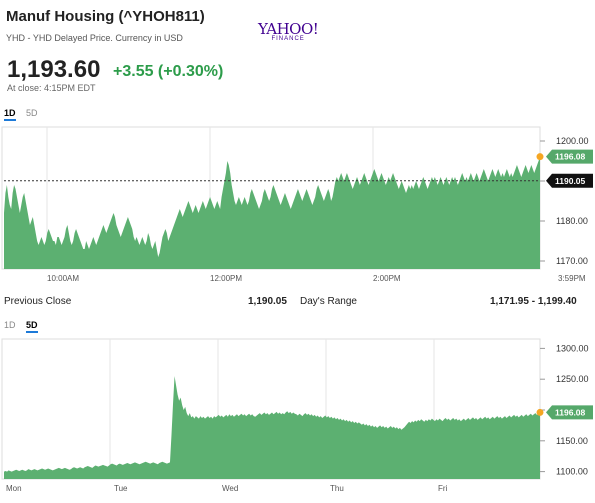 This screenshot has height=503, width=595. What do you see at coordinates (572, 472) in the screenshot?
I see `y-tick-label: 1100.00` at bounding box center [572, 472].